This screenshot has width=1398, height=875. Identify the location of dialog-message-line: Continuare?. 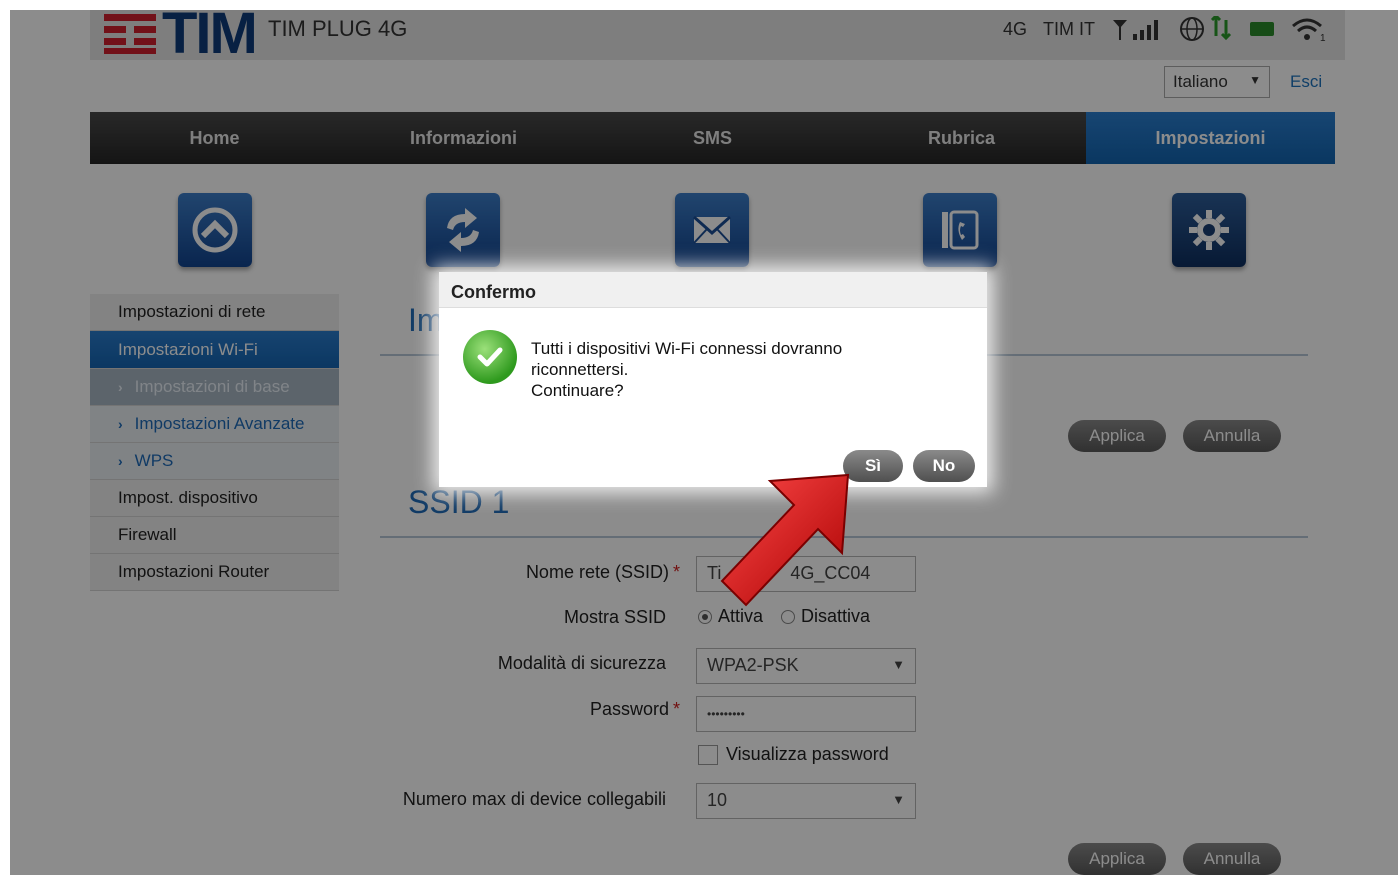
(577, 390).